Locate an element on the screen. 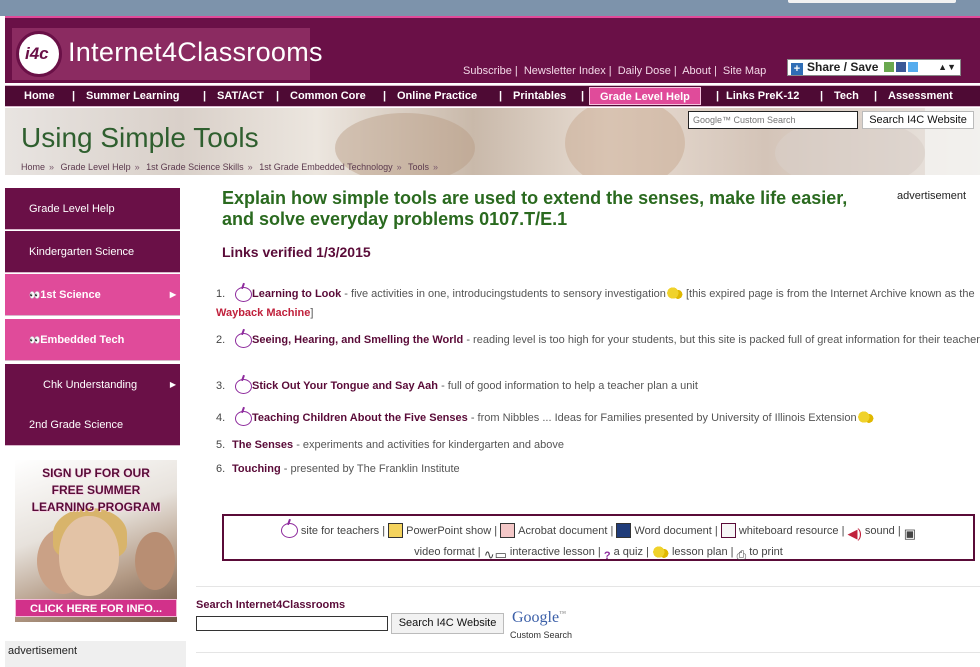 The width and height of the screenshot is (980, 667). printer-icon: ⎙ is located at coordinates (741, 555).